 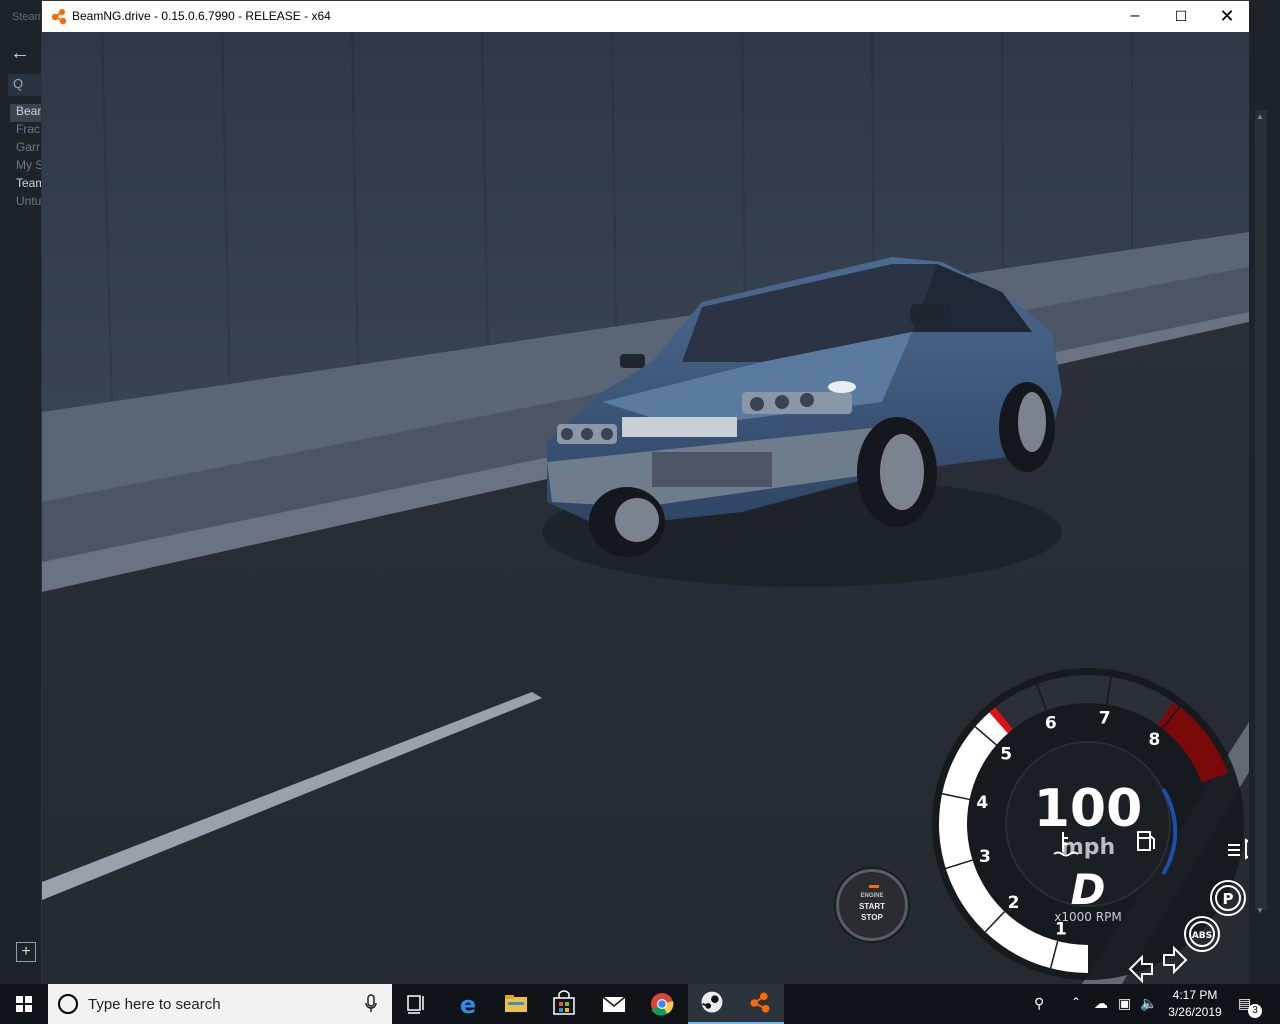 I want to click on svg-text: P, so click(x=1228, y=899).